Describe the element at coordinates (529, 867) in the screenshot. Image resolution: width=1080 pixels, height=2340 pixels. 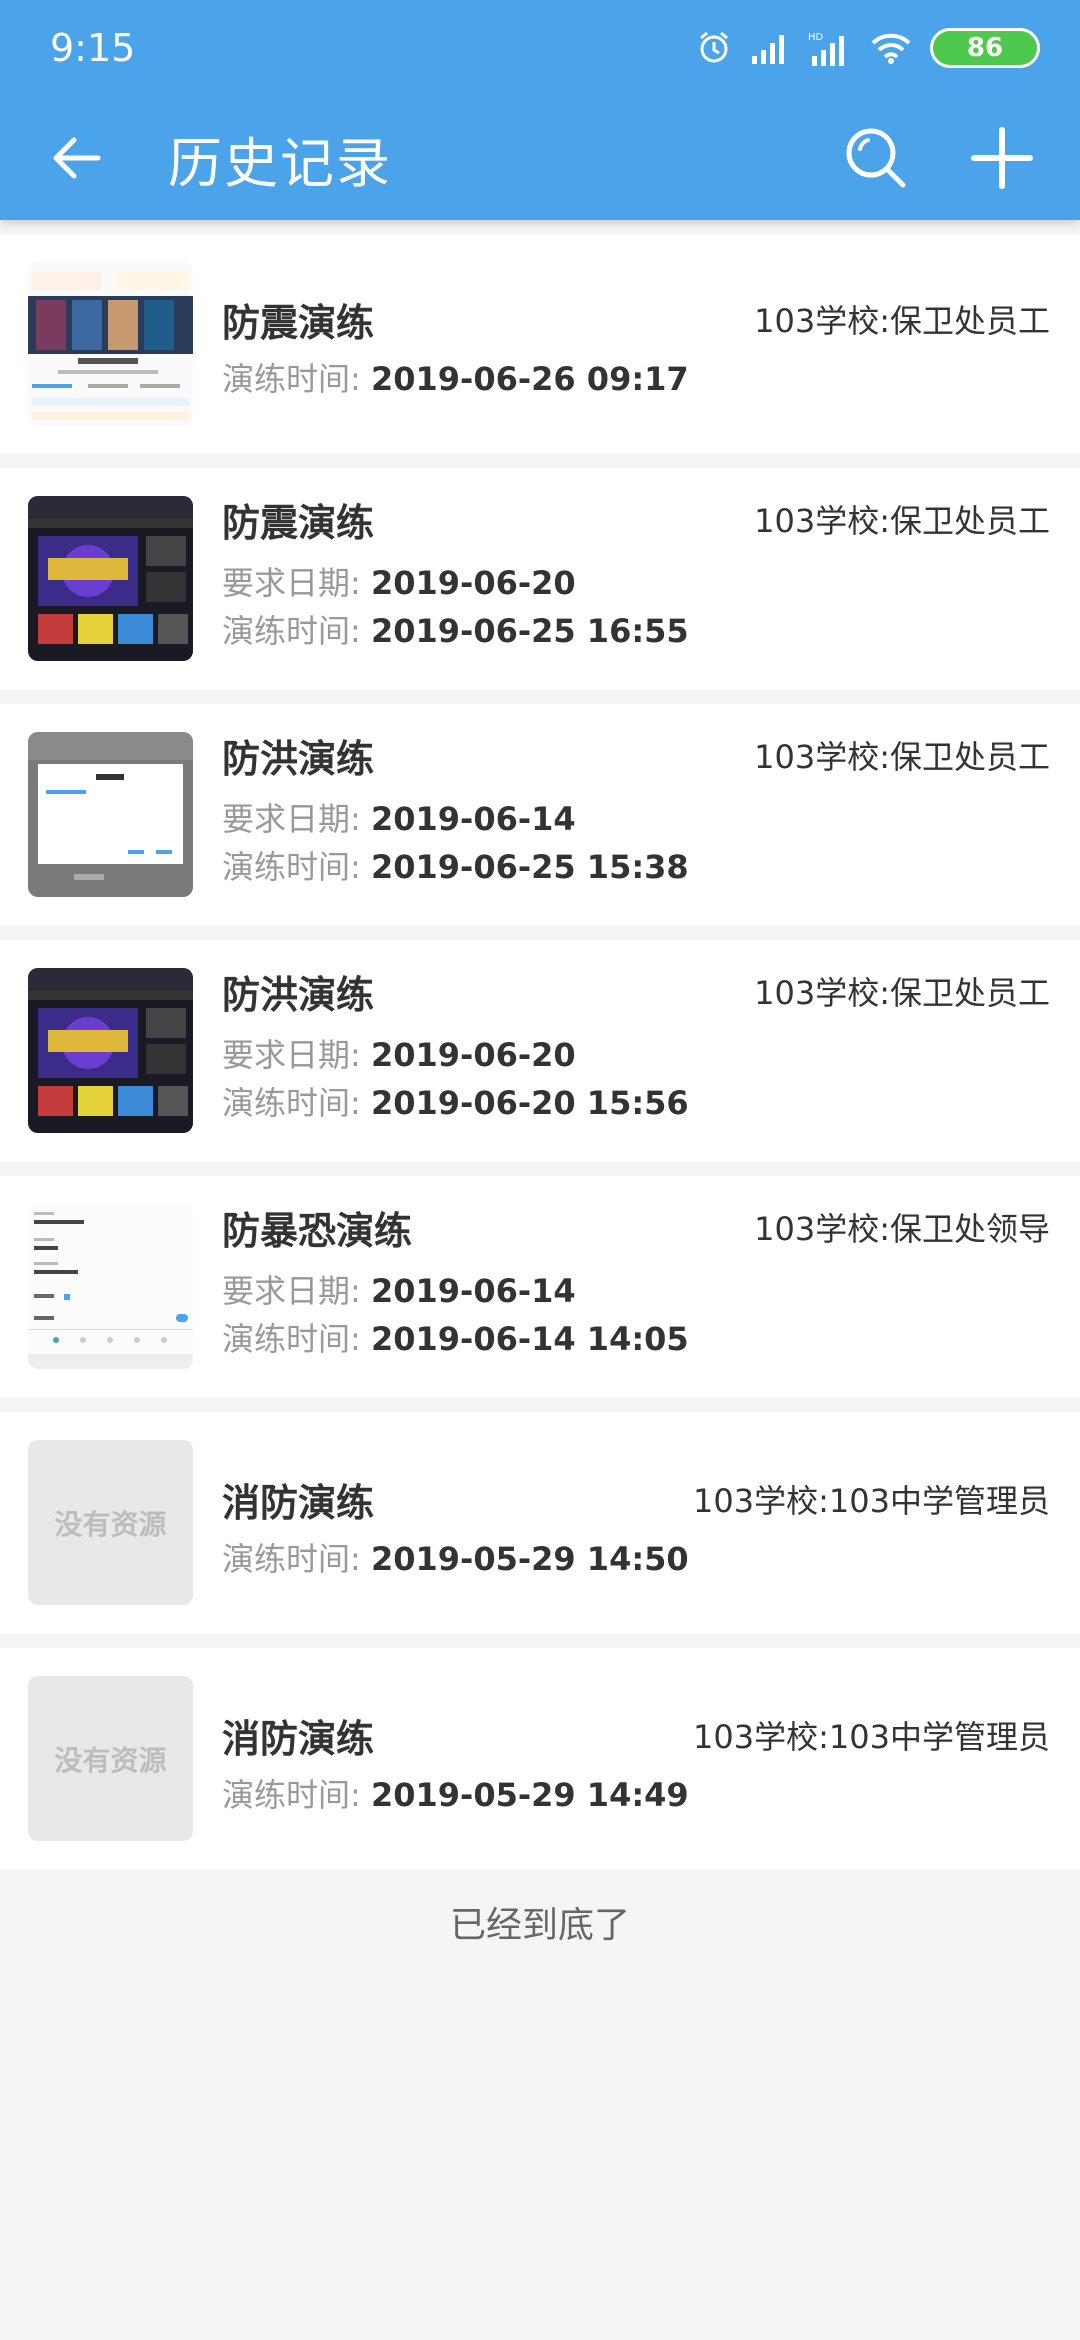
I see `drill-time-value: 2019-06-25 15:38` at that location.